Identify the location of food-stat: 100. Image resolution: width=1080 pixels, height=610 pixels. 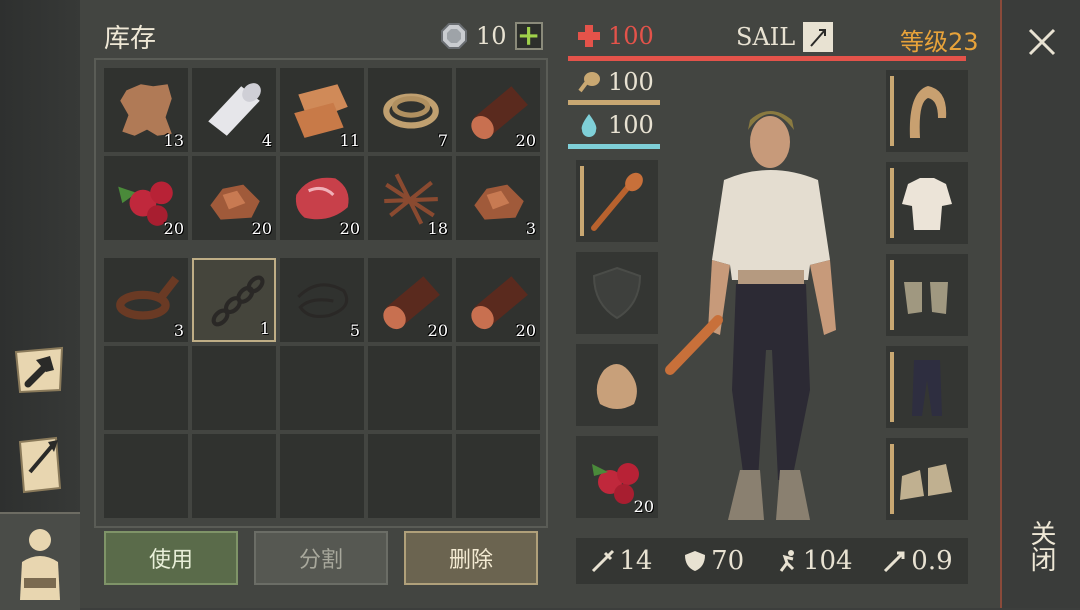
(615, 82).